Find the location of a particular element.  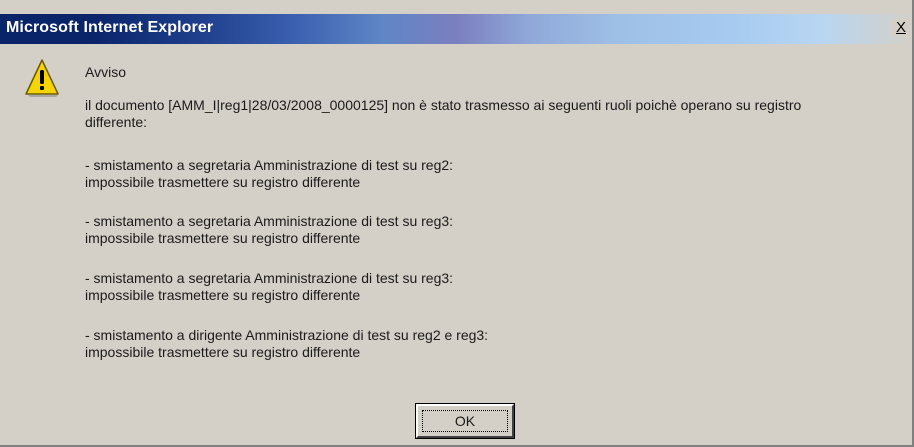

ok-button-label: OK is located at coordinates (465, 421).